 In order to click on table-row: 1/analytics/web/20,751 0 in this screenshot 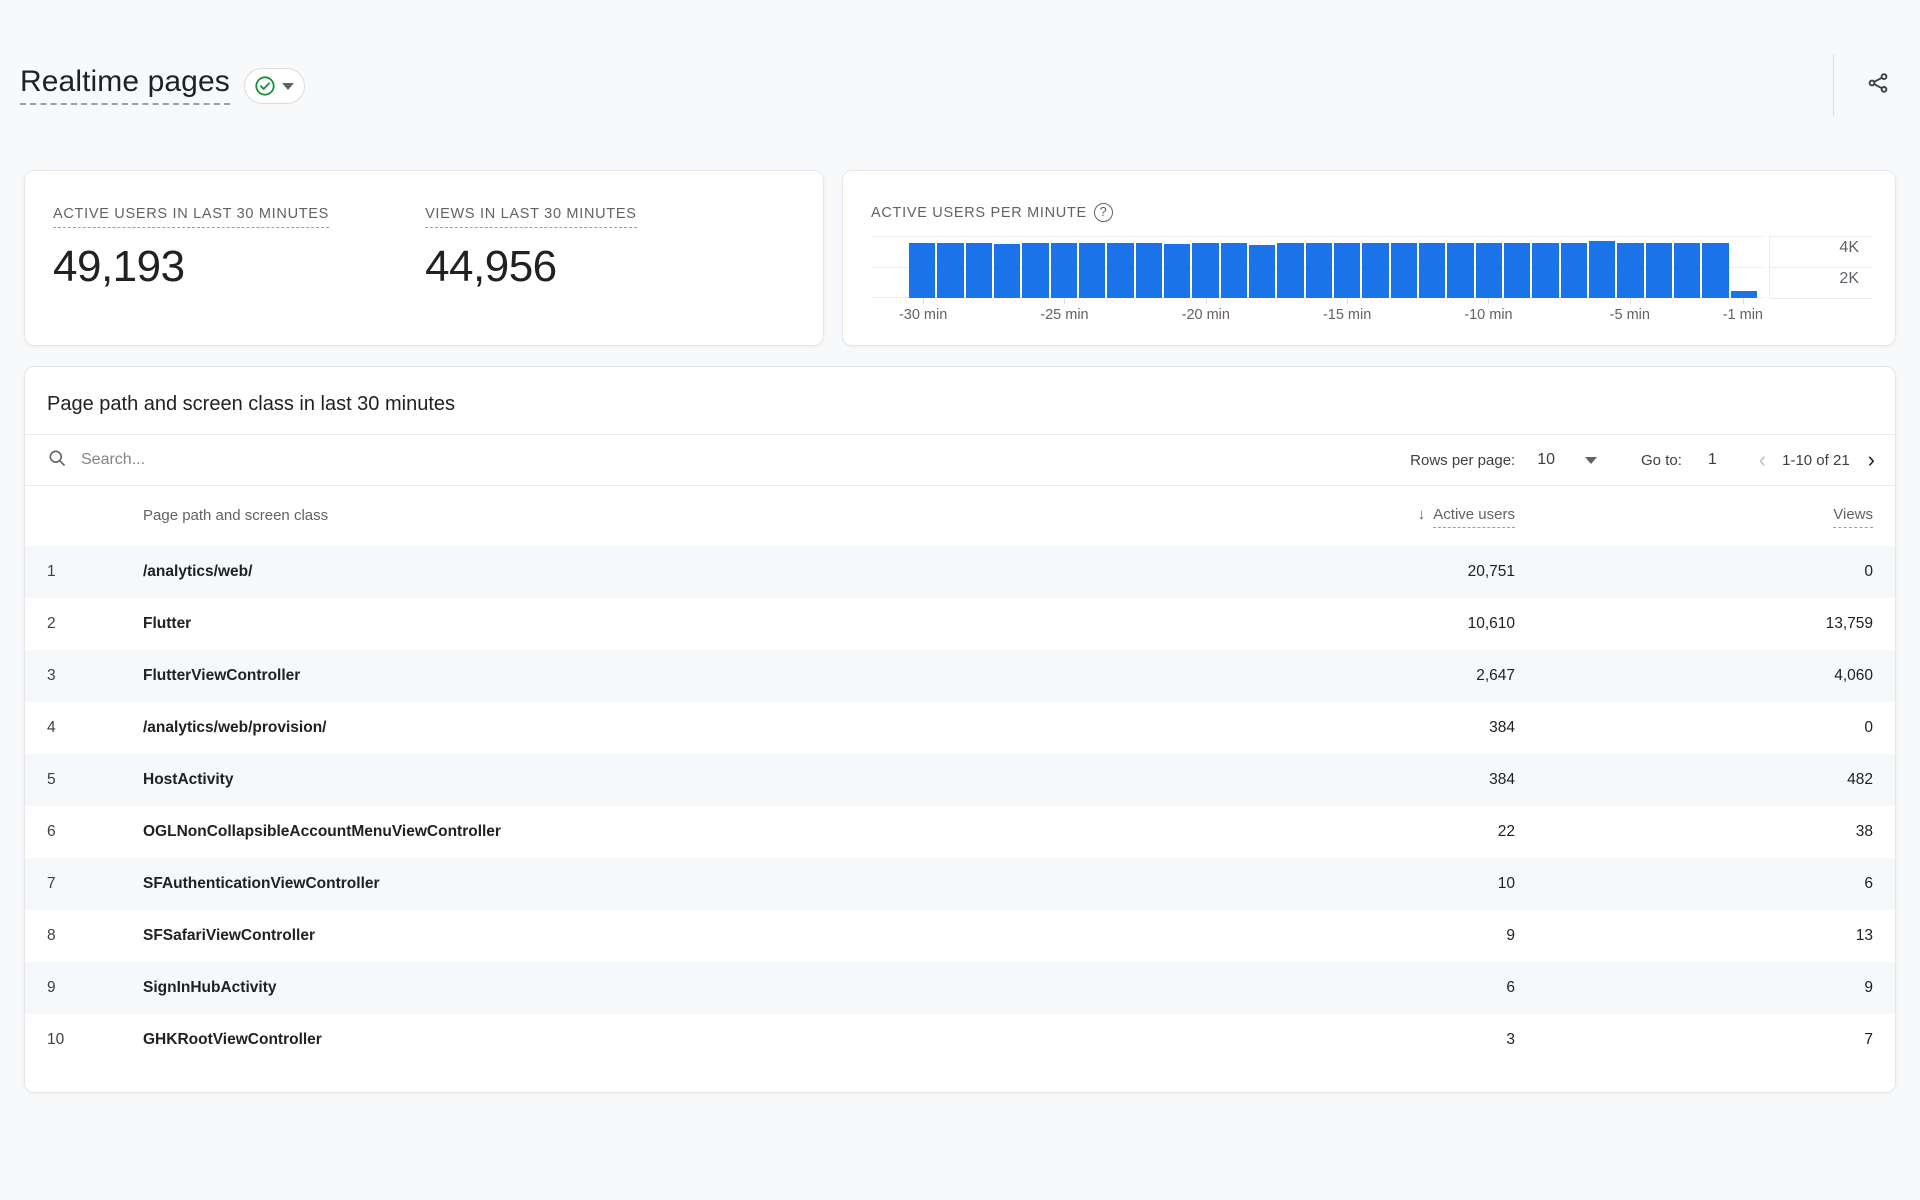, I will do `click(960, 572)`.